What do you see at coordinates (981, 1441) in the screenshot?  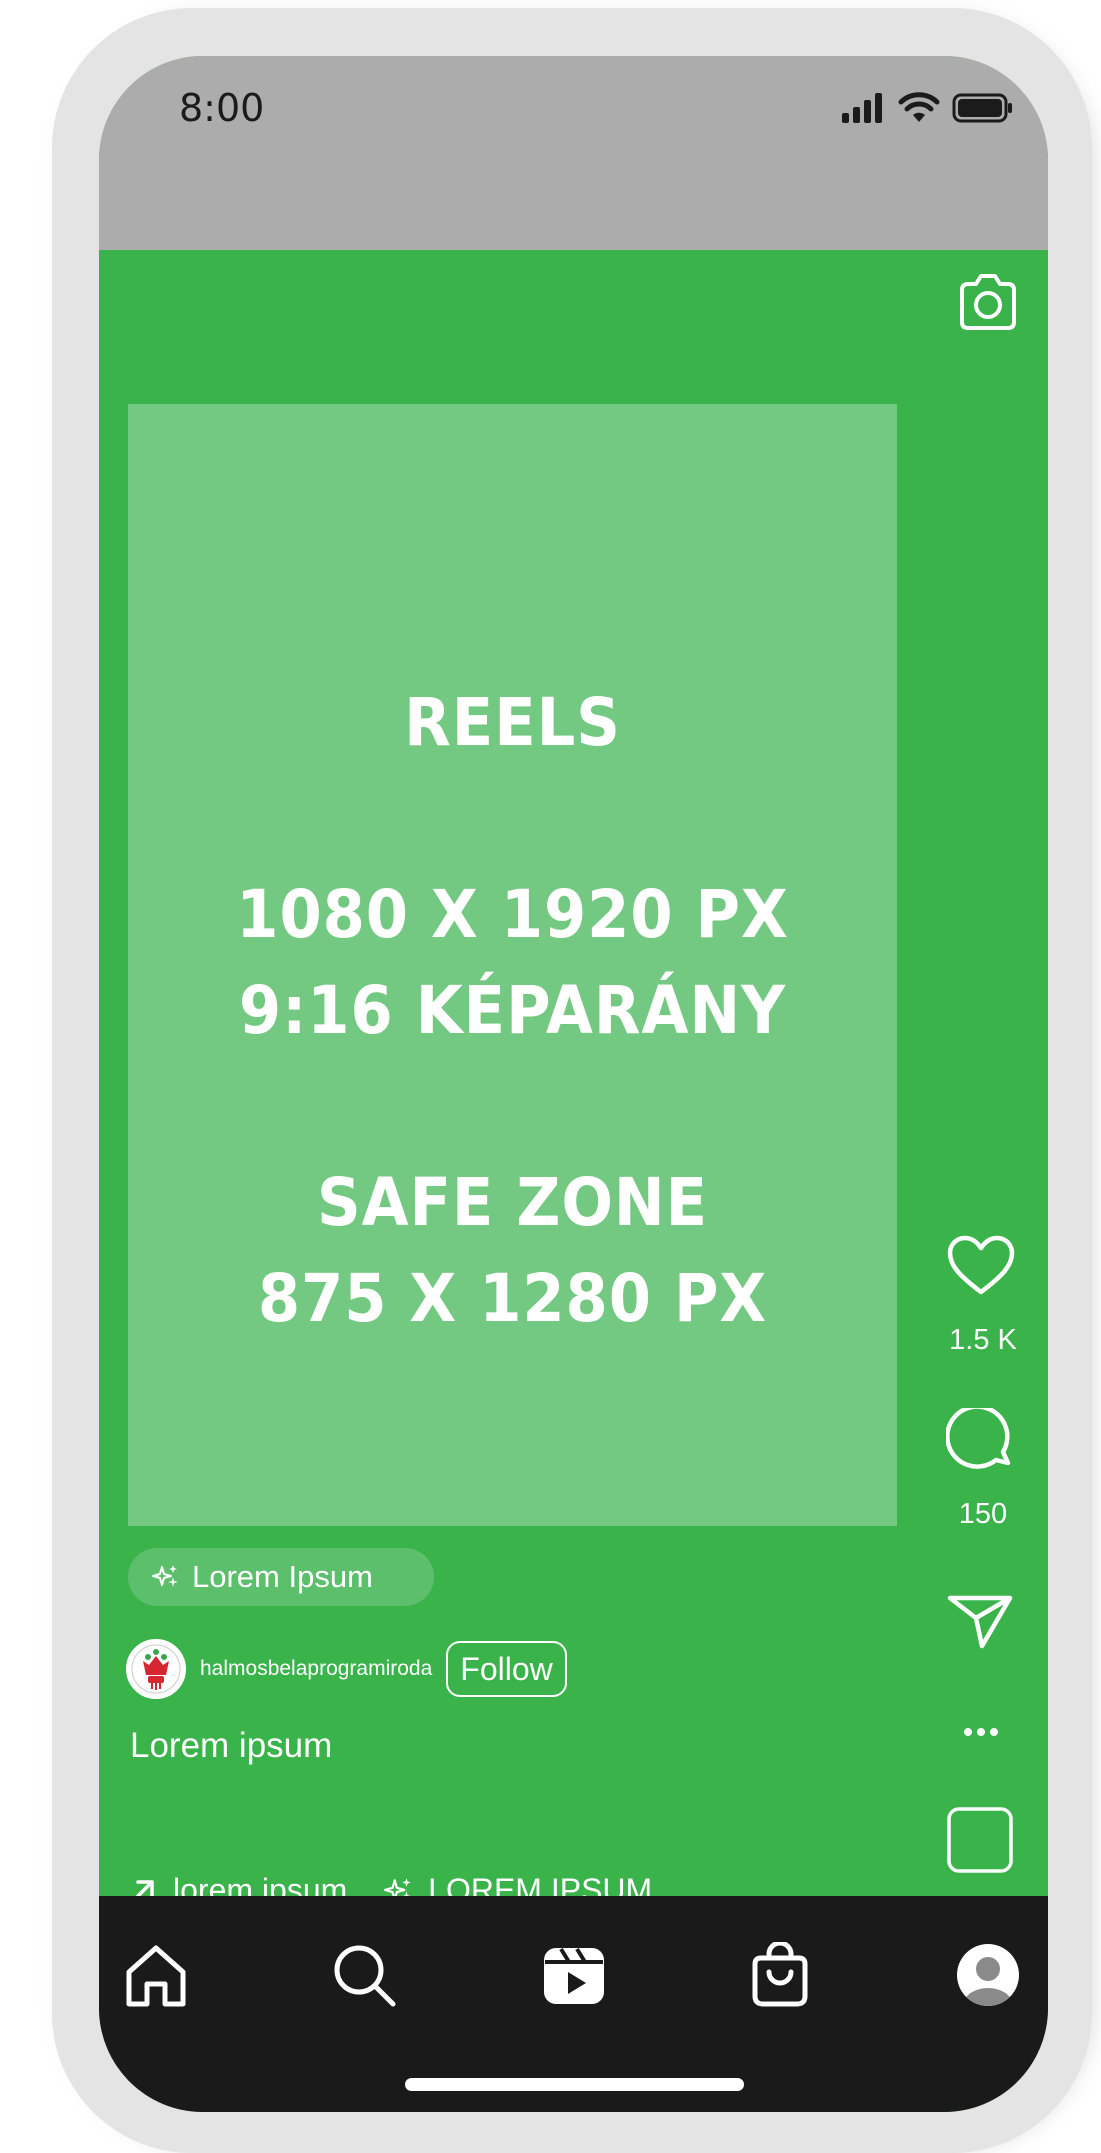 I see `comment-icon` at bounding box center [981, 1441].